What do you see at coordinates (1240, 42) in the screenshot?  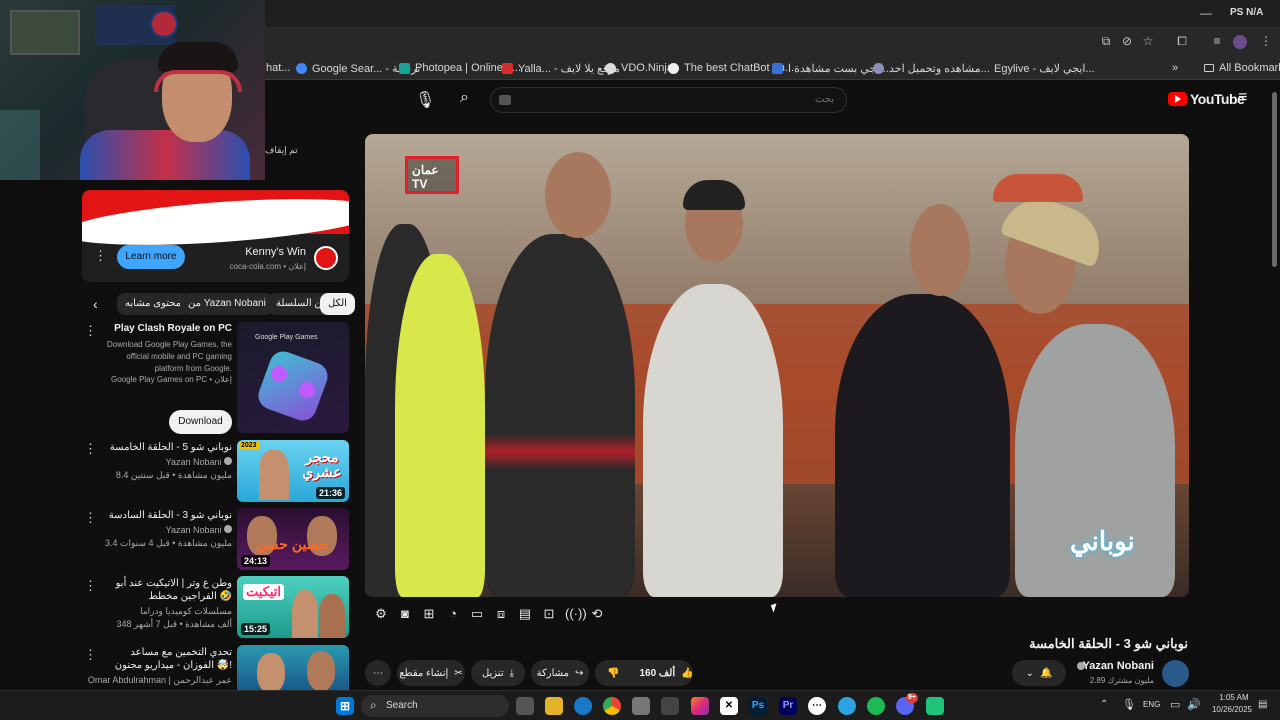 I see `profile-avatar` at bounding box center [1240, 42].